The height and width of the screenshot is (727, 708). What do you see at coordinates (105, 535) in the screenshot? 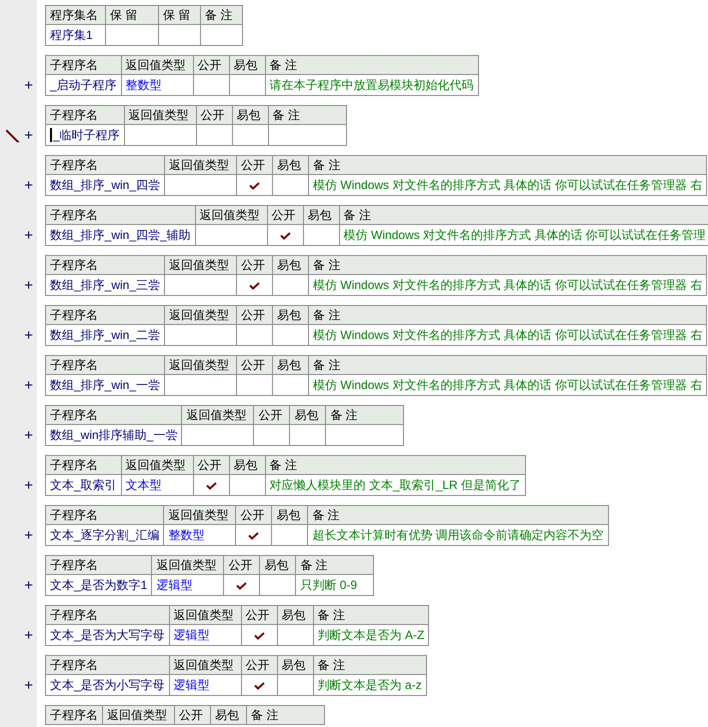
I see `subprogram-name: 文本_逐字分割_汇编` at bounding box center [105, 535].